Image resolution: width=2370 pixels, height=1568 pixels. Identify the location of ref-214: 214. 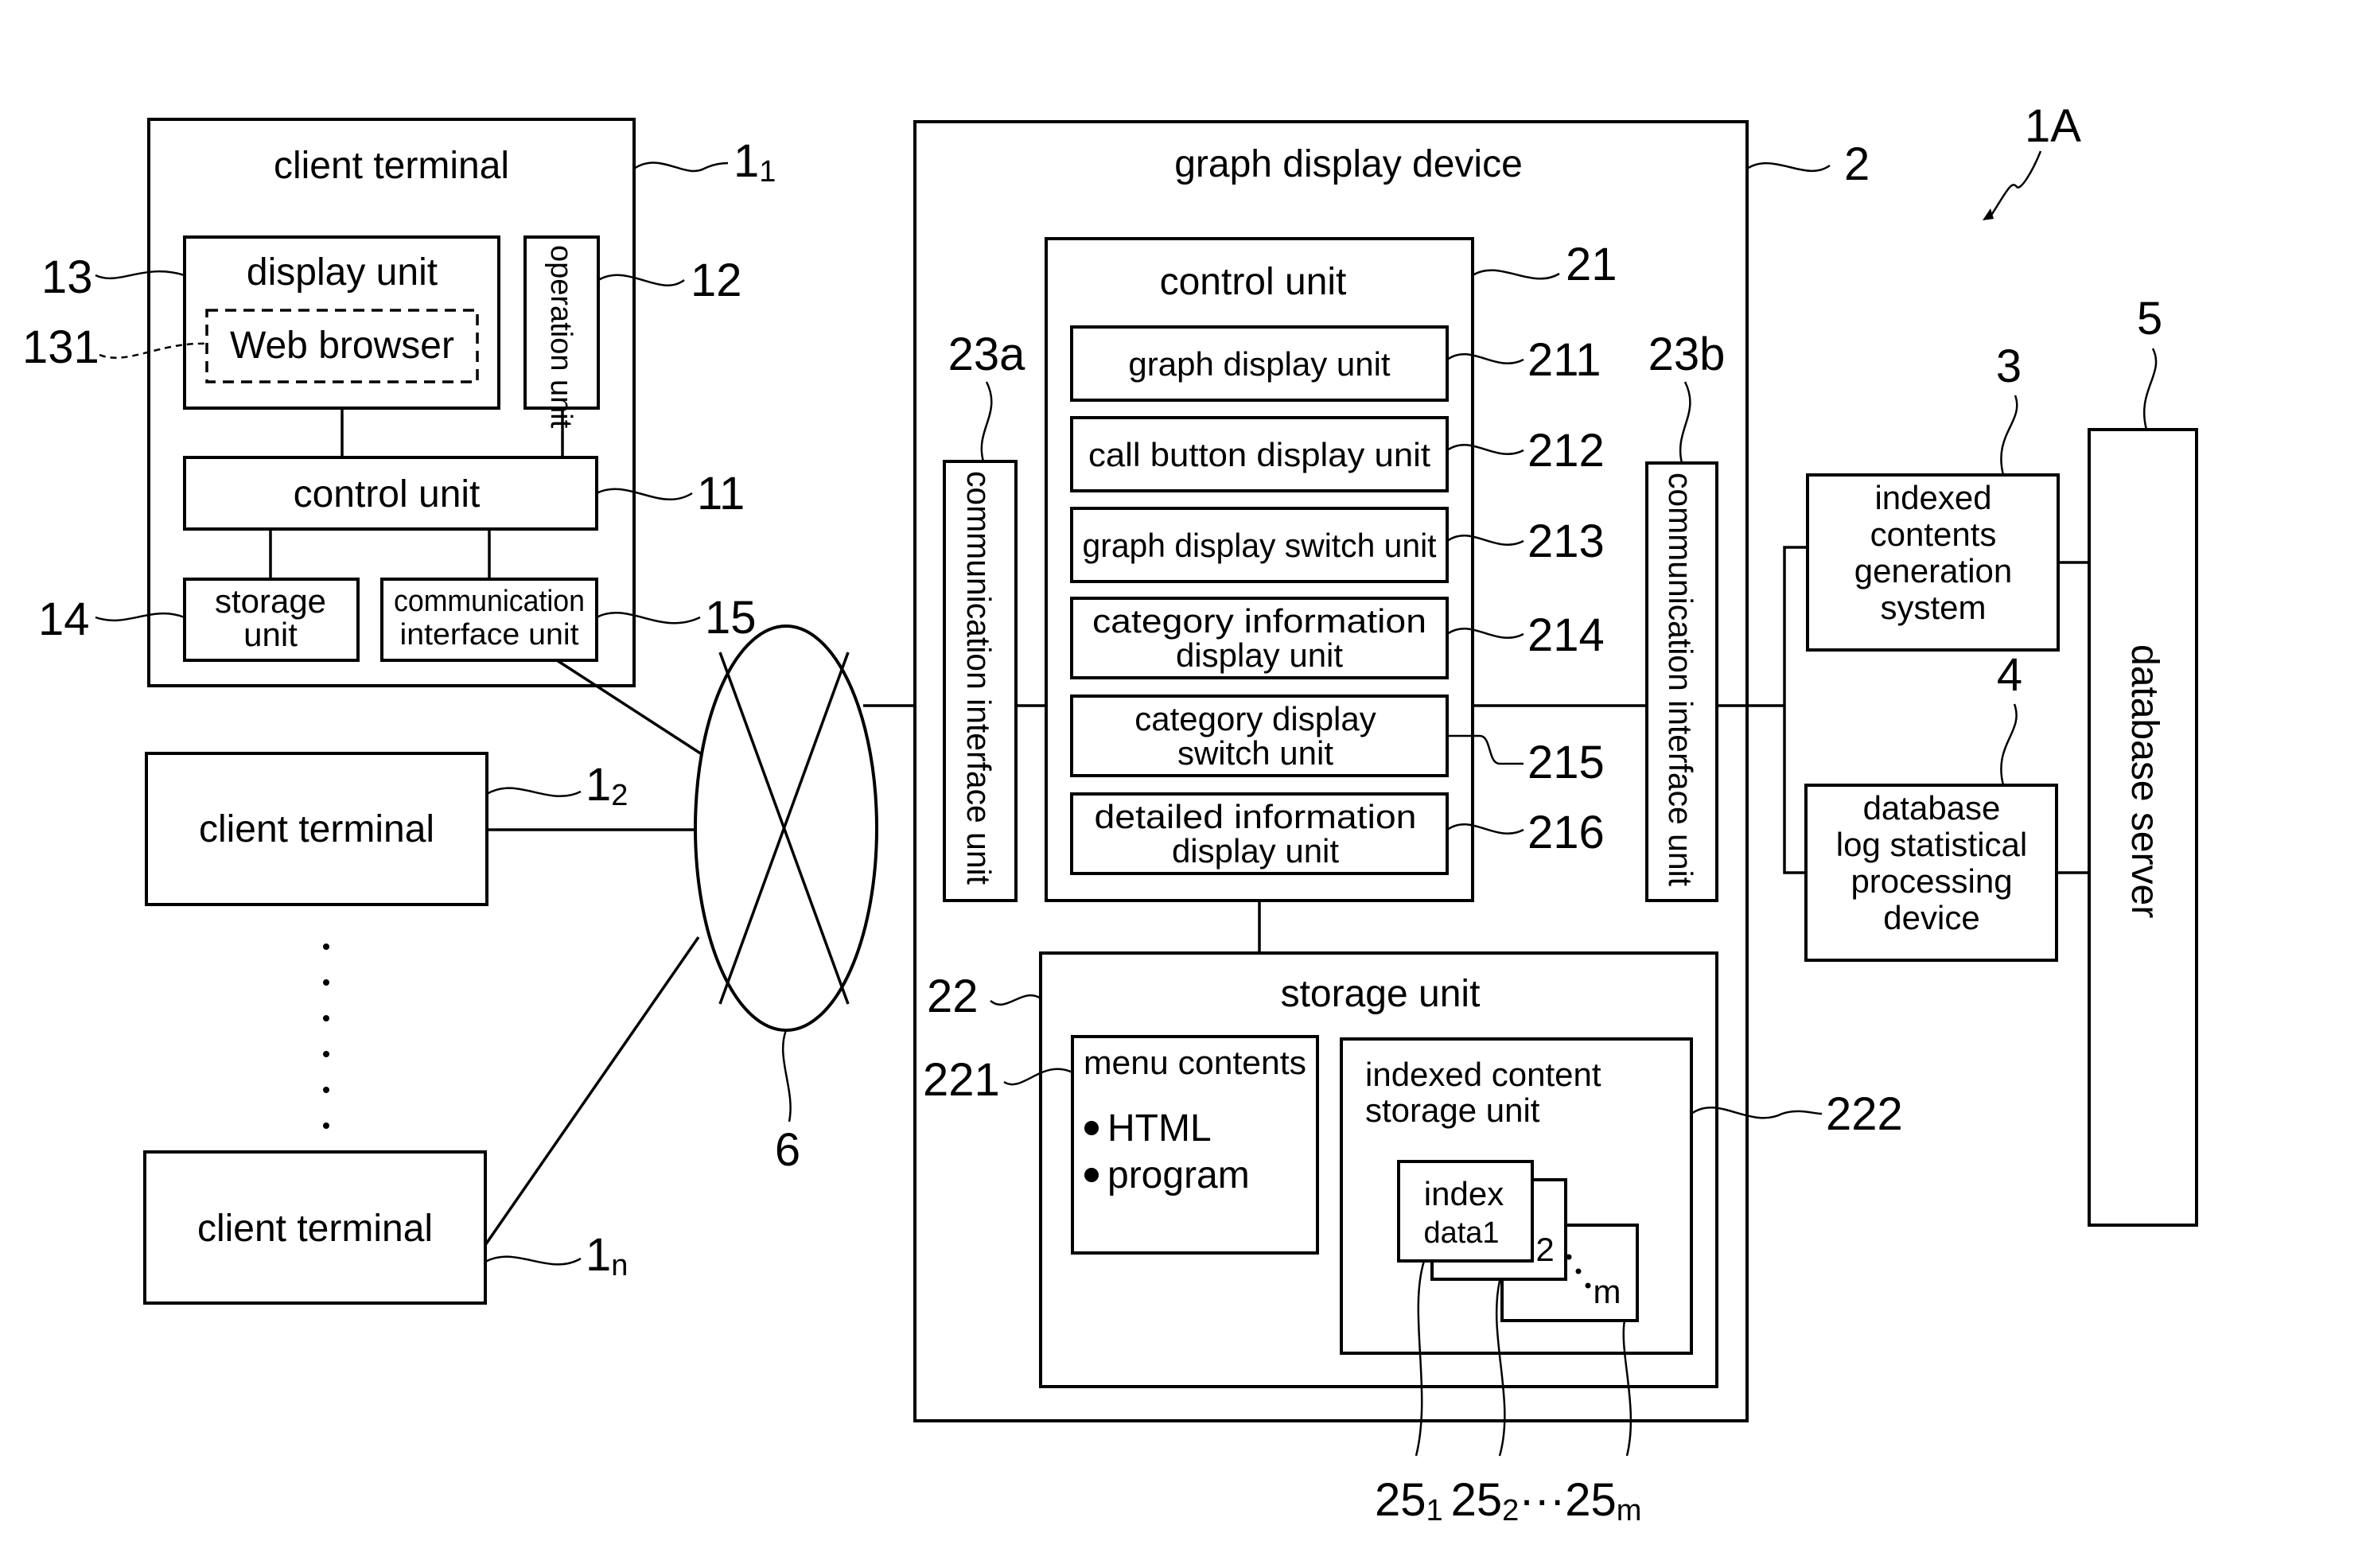
(1566, 635).